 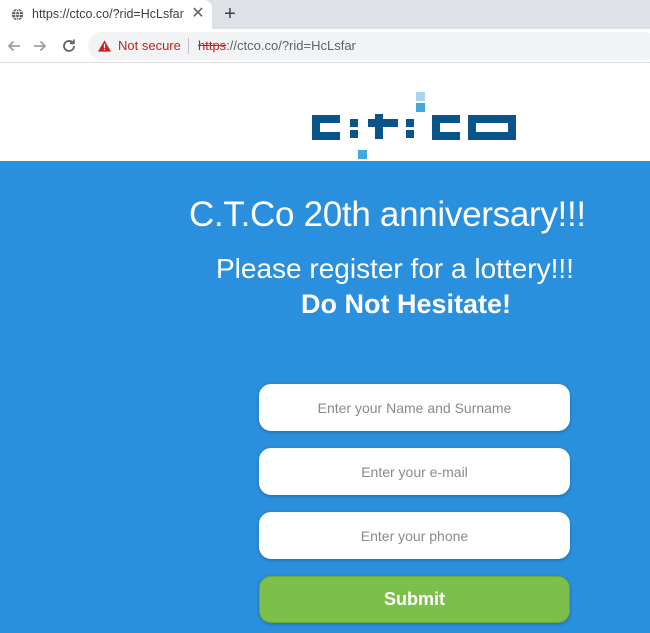 What do you see at coordinates (406, 304) in the screenshot?
I see `call-to-action-text: Do Not Hesitate!` at bounding box center [406, 304].